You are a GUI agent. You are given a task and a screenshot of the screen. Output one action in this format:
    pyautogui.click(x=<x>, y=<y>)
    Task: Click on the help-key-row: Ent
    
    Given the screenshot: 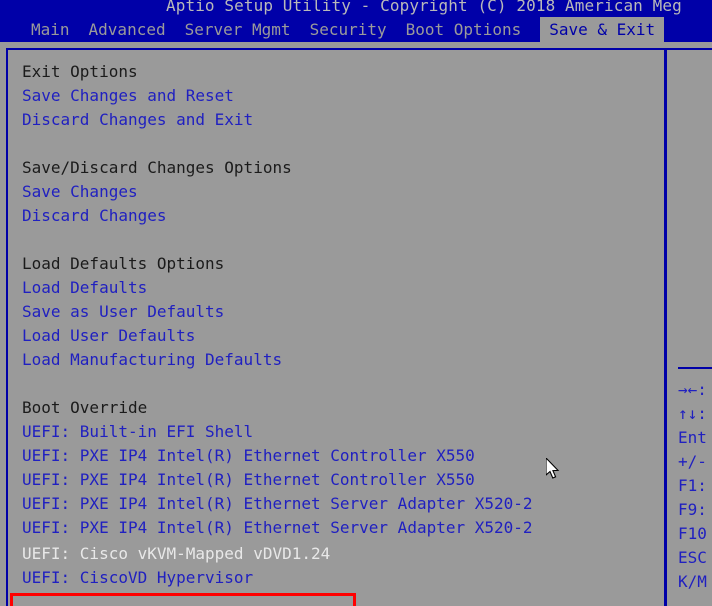 What is the action you would take?
    pyautogui.click(x=692, y=437)
    